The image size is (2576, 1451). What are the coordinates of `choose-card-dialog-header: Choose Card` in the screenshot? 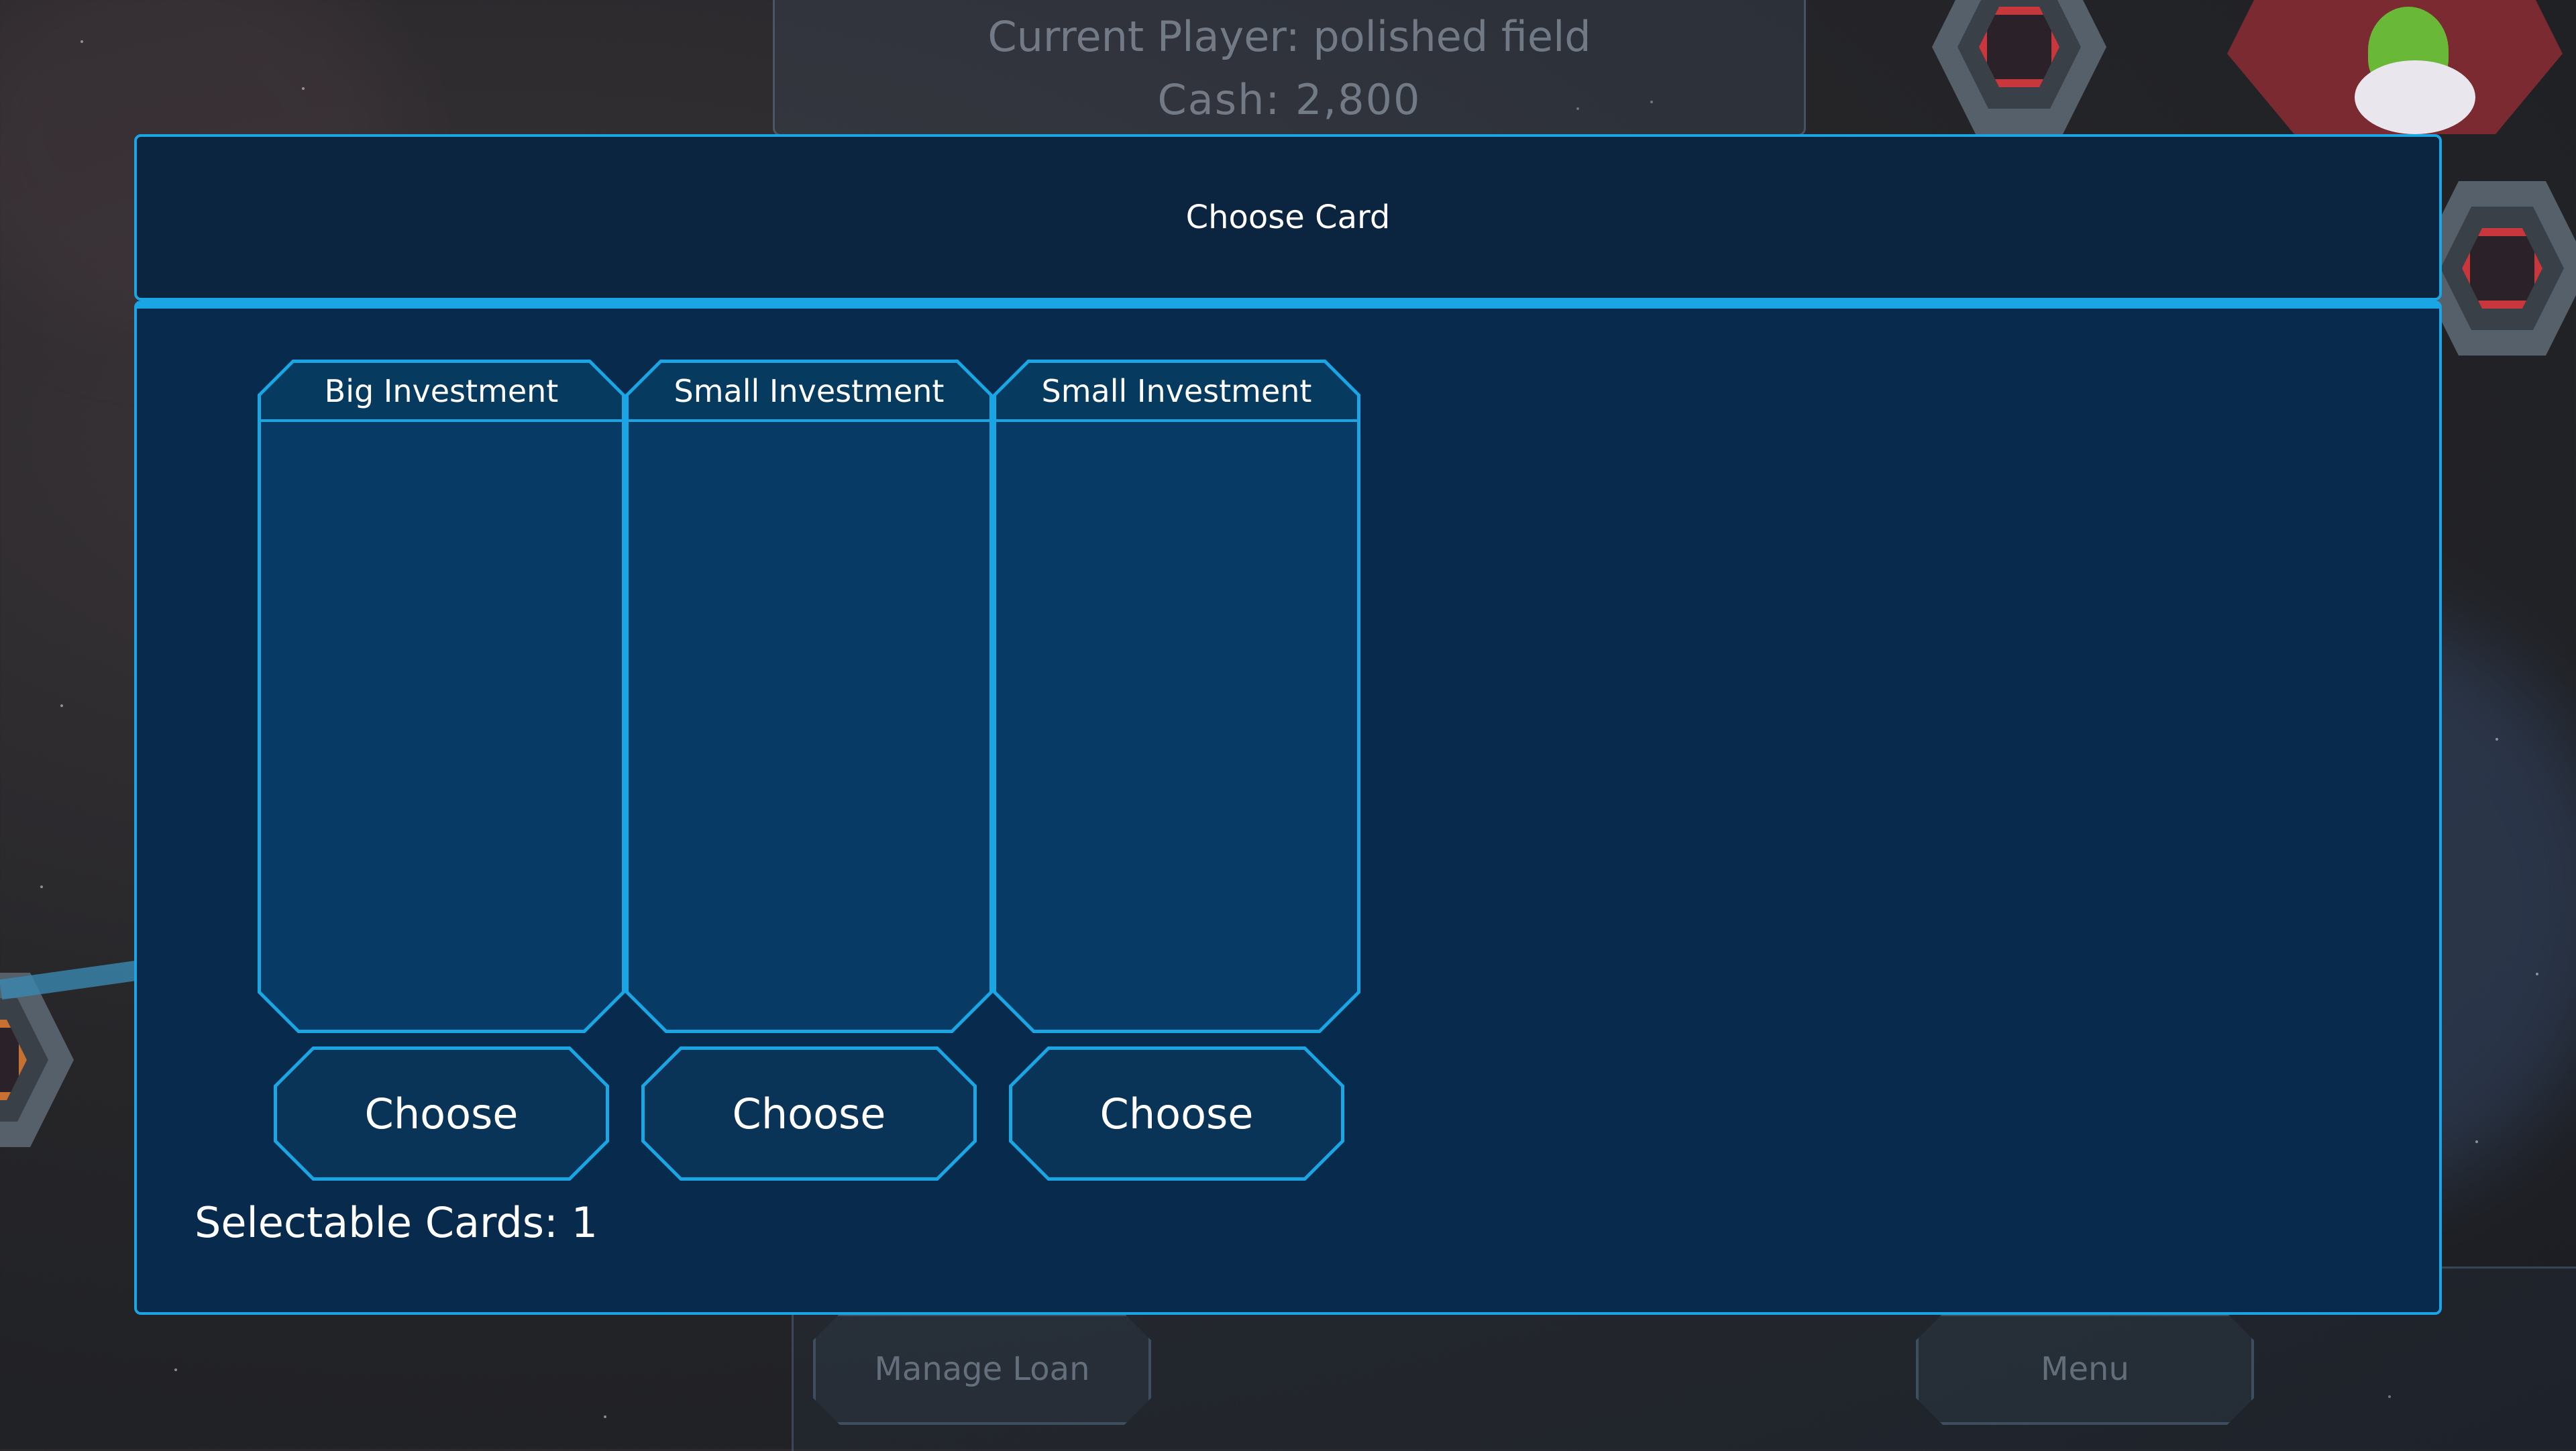 It's located at (1288, 217).